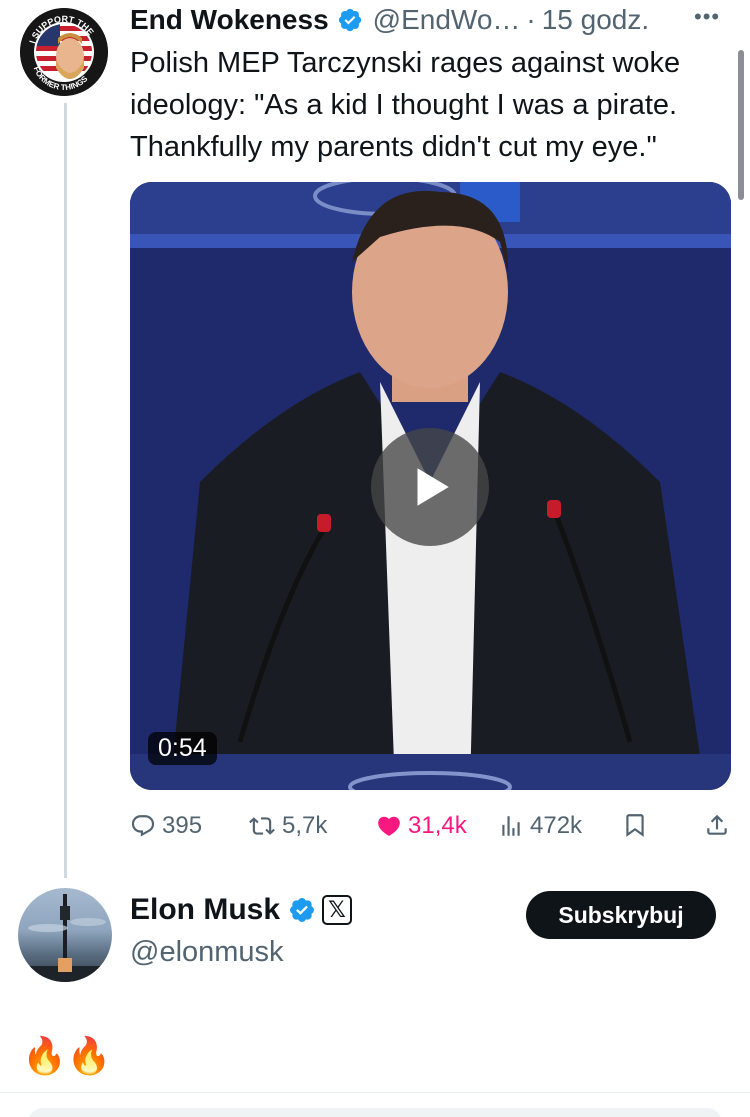 Image resolution: width=750 pixels, height=1117 pixels. Describe the element at coordinates (433, 487) in the screenshot. I see `play-icon` at that location.